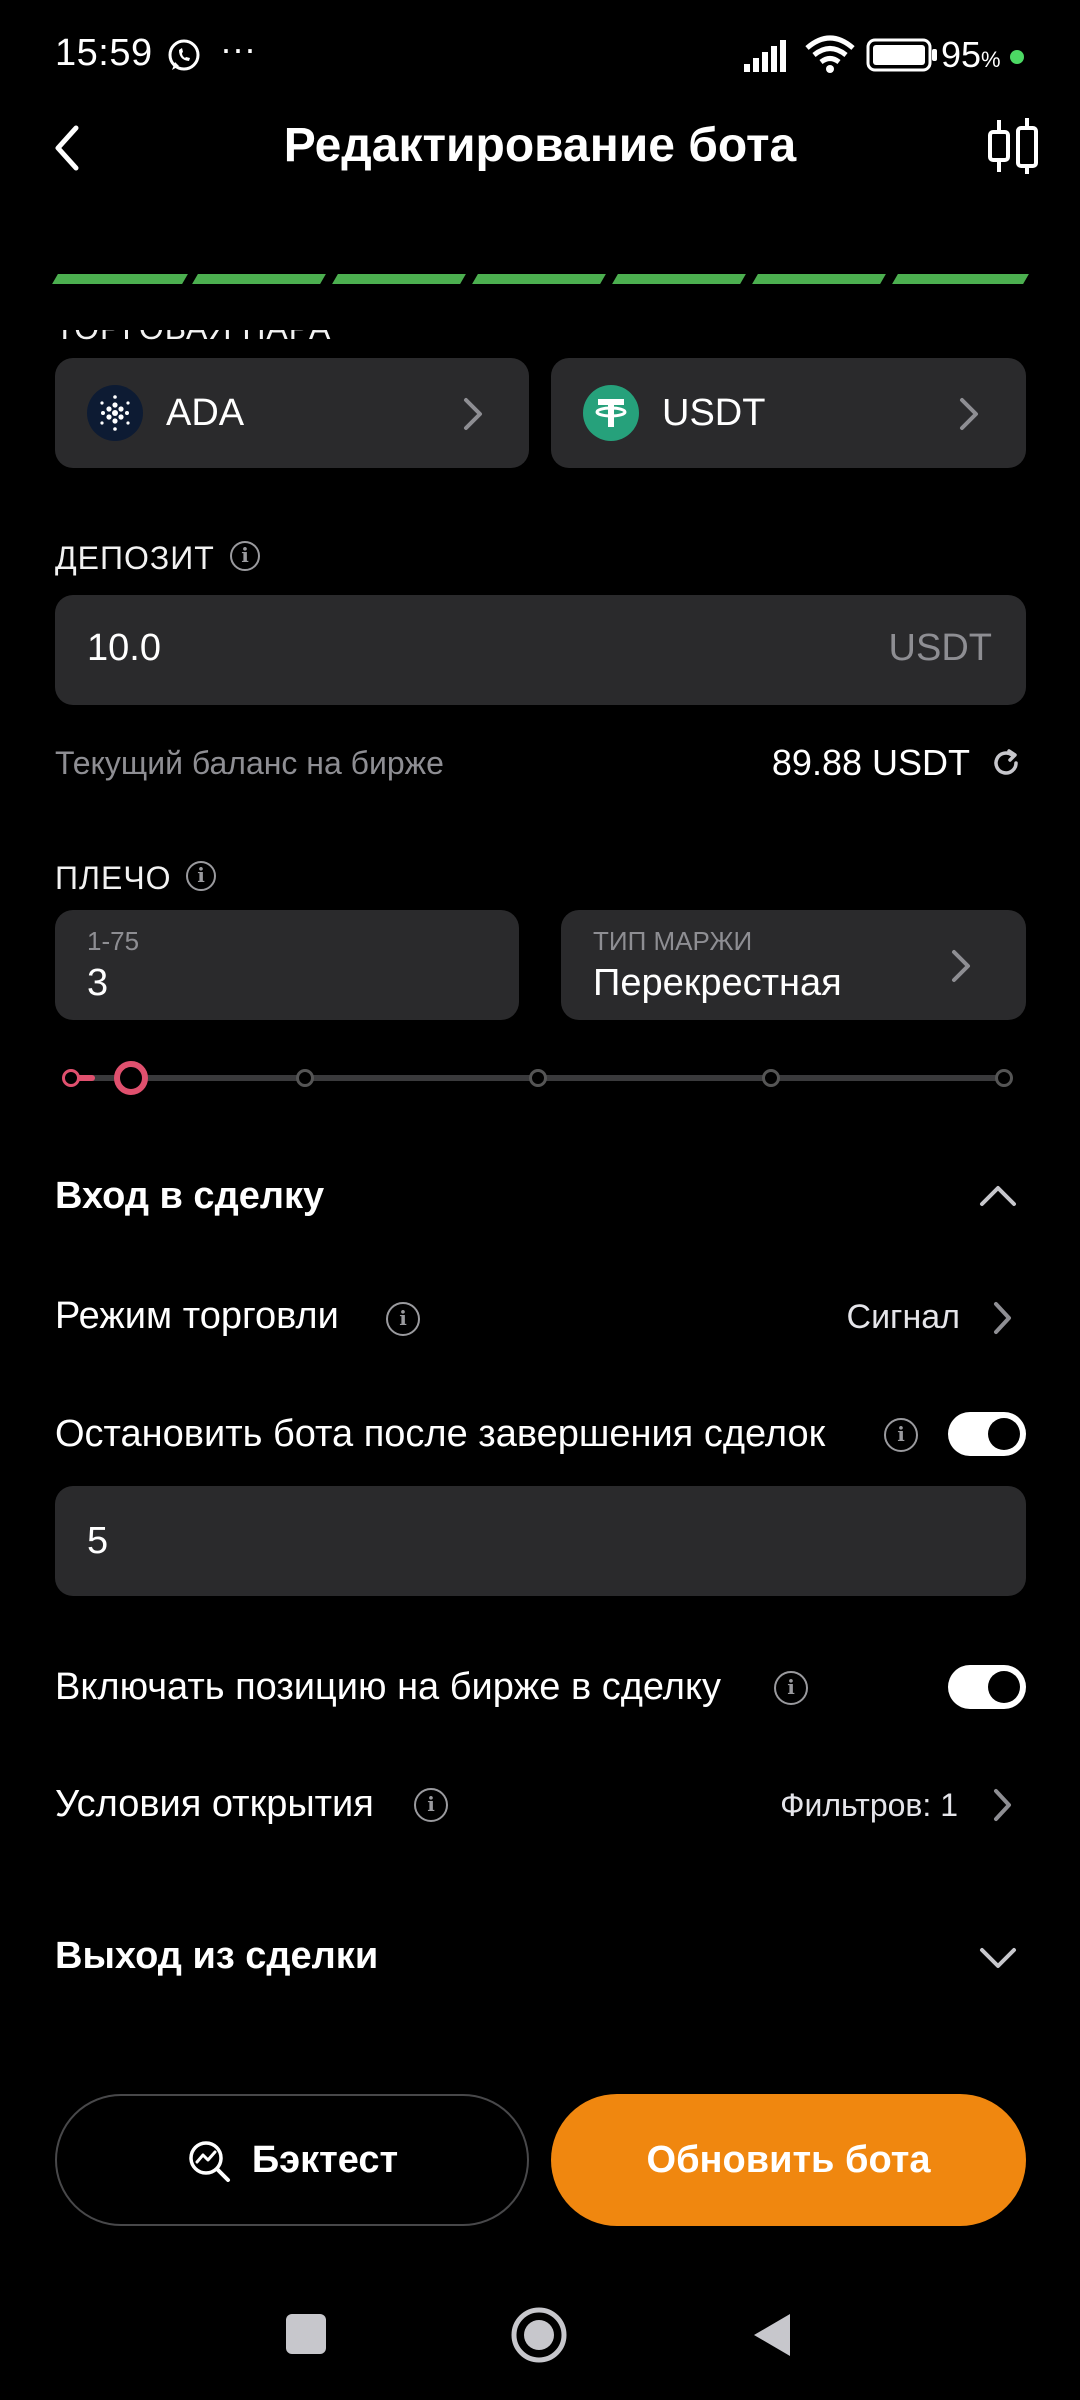  Describe the element at coordinates (197, 1316) in the screenshot. I see `trade-mode-label: Режим торговли` at that location.